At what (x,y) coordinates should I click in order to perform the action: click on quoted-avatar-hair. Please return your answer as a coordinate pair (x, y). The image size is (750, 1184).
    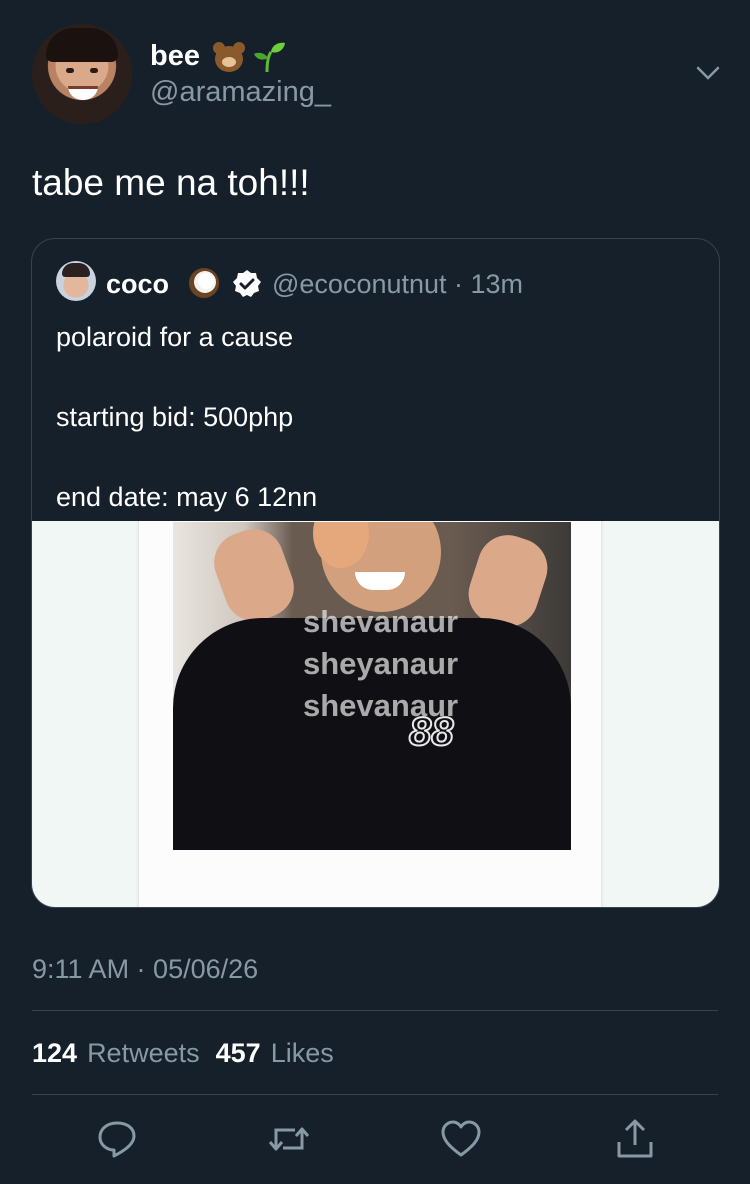
    Looking at the image, I should click on (76, 270).